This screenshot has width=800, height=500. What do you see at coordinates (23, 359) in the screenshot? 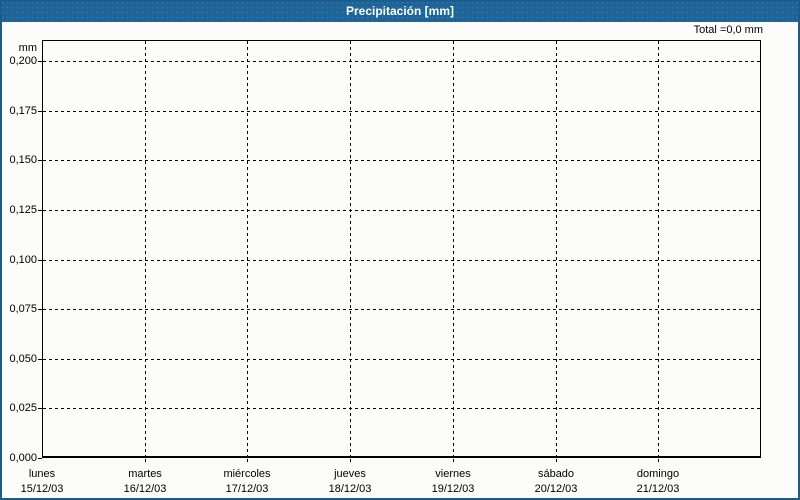
I see `y-axis-tick-label: 0,050` at bounding box center [23, 359].